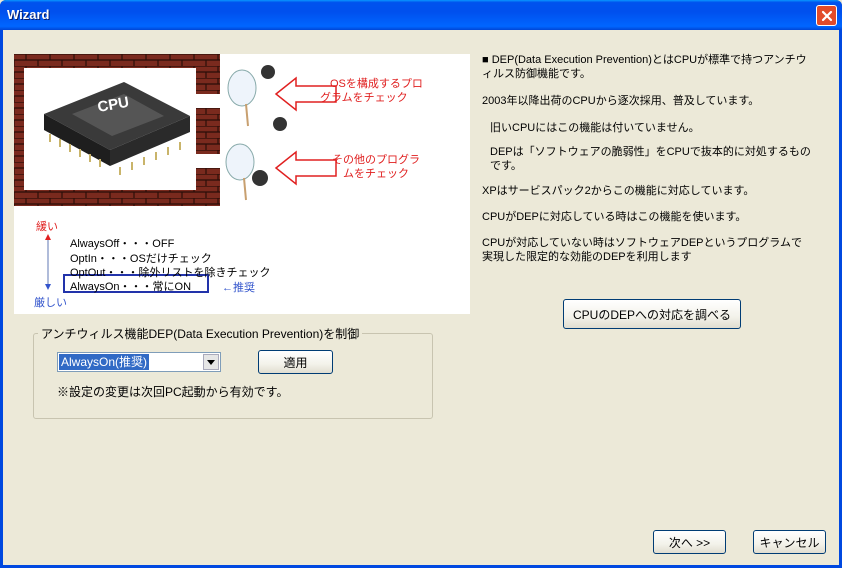  Describe the element at coordinates (131, 287) in the screenshot. I see `mode-always-on: AlwaysOn・・・常にON` at that location.